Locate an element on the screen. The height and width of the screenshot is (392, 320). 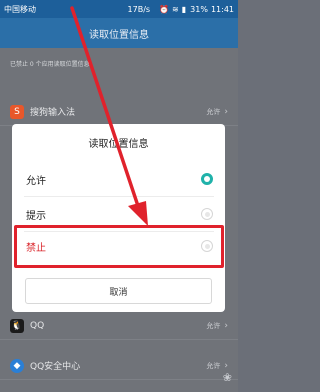
list-item: ◆ QQ安全中心 允许 › is located at coordinates (119, 366).